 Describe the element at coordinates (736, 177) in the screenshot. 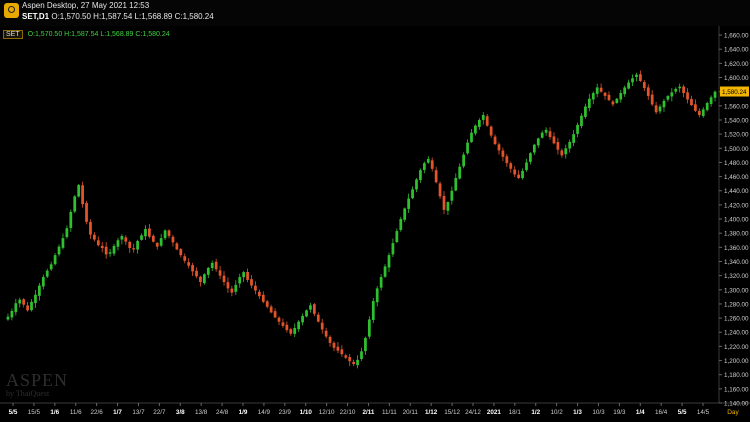

I see `y-tick-label: 1,460.00` at that location.